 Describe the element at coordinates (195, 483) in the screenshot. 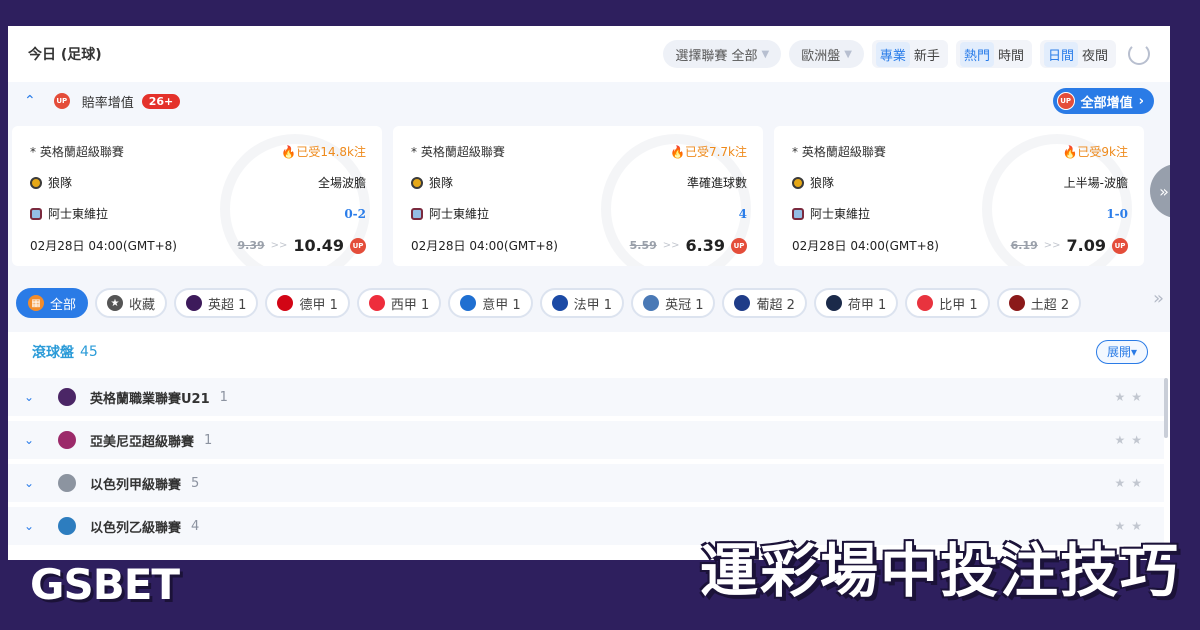

I see `league-count: 5` at that location.